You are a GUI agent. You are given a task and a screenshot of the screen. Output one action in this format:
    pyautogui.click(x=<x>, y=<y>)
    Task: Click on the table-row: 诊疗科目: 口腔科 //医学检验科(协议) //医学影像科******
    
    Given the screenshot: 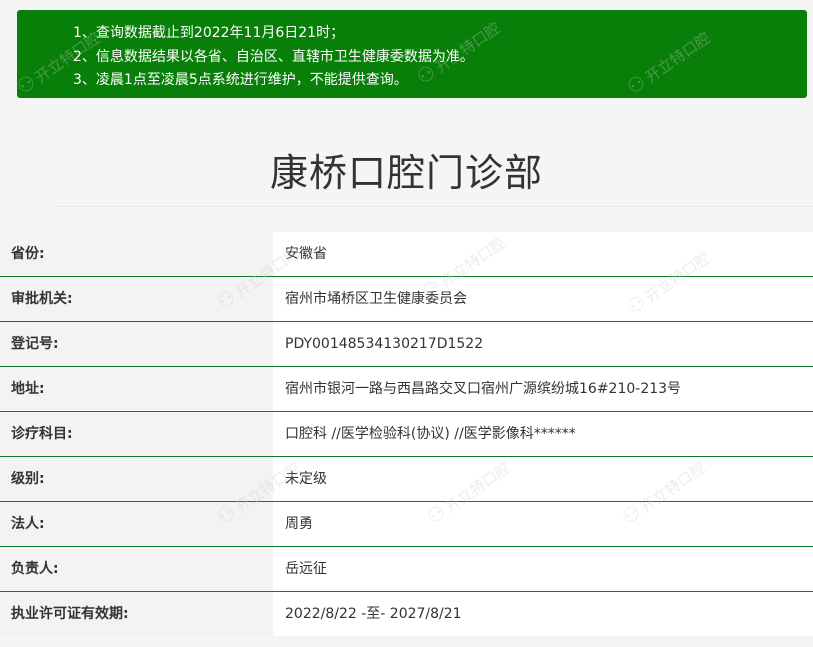 What is the action you would take?
    pyautogui.click(x=406, y=434)
    